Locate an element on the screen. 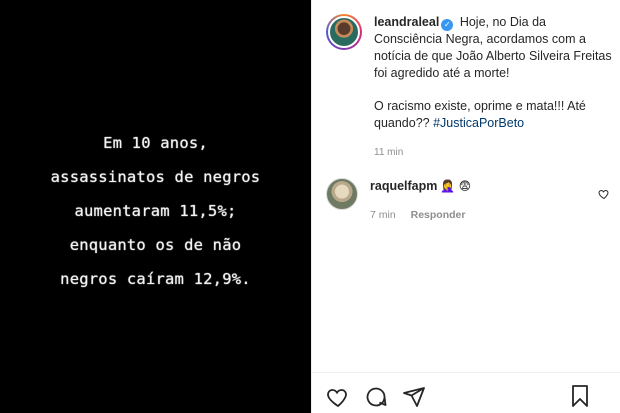 The width and height of the screenshot is (620, 413). hashtag-link: #JusticaPorBeto is located at coordinates (478, 123).